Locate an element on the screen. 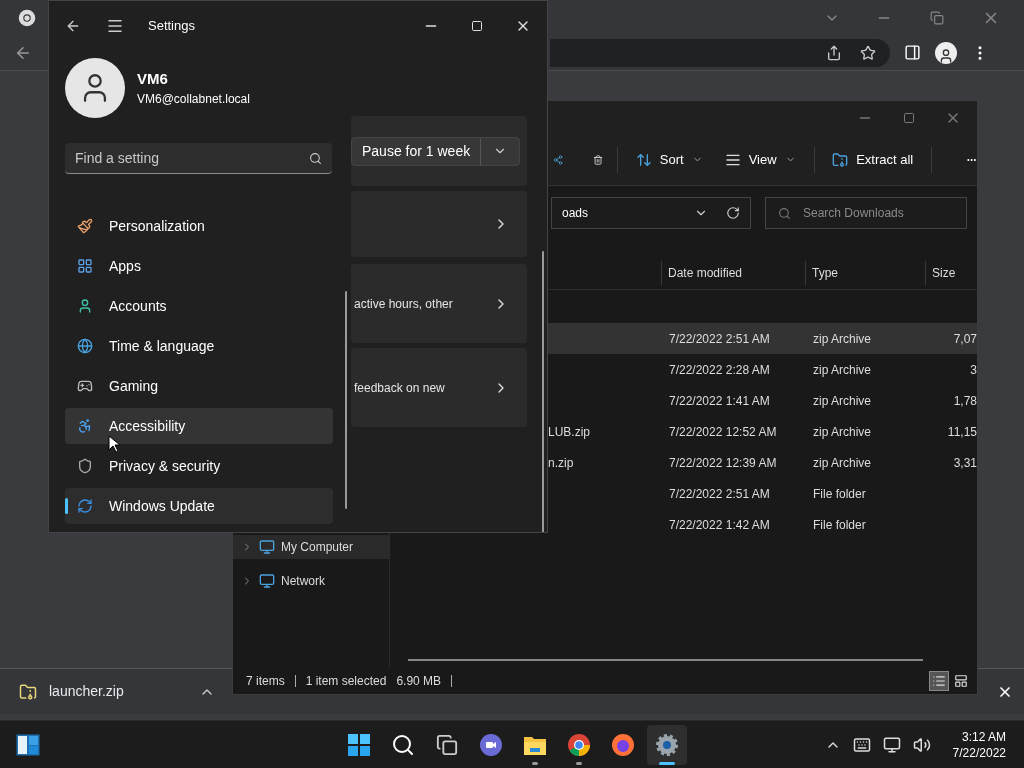  refresh-icon is located at coordinates (733, 213).